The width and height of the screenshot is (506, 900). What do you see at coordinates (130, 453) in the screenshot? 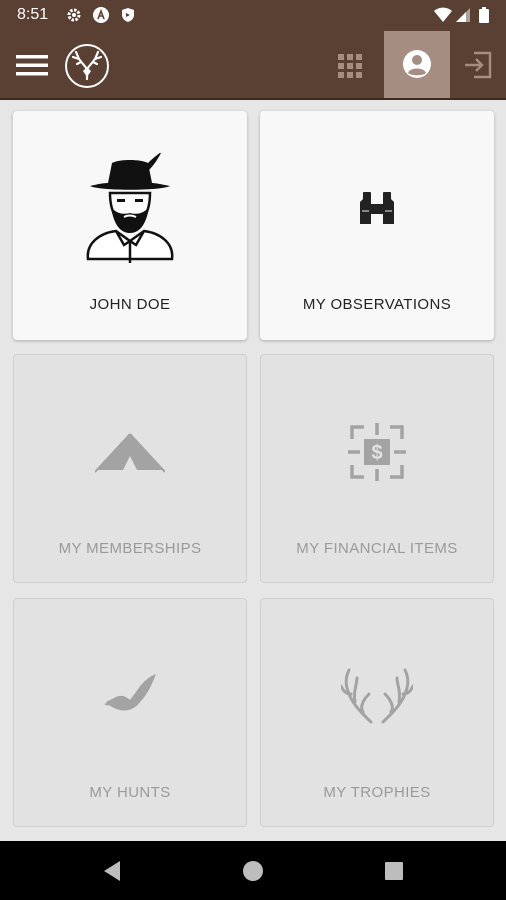
I see `tent-icon` at bounding box center [130, 453].